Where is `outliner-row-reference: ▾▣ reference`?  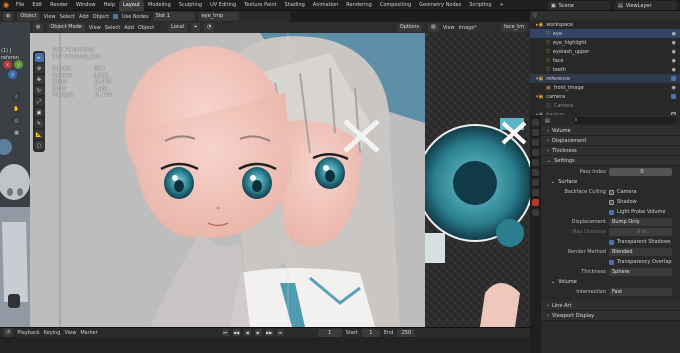
outliner-row-reference: ▾▣ reference is located at coordinates (605, 78).